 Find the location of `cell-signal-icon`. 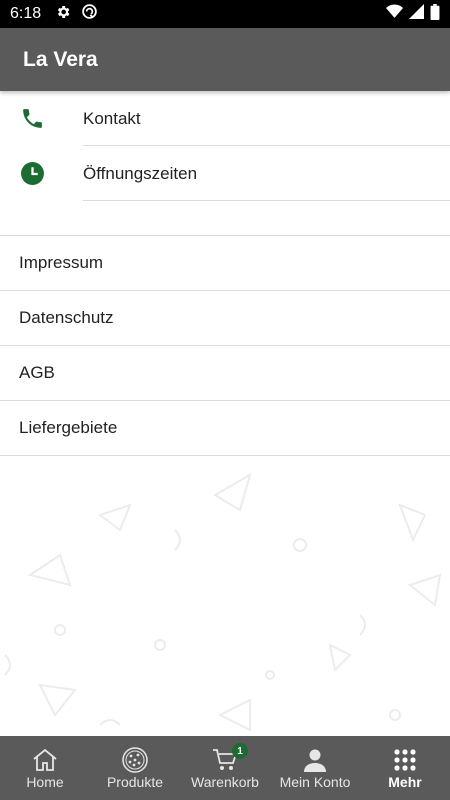

cell-signal-icon is located at coordinates (416, 14).